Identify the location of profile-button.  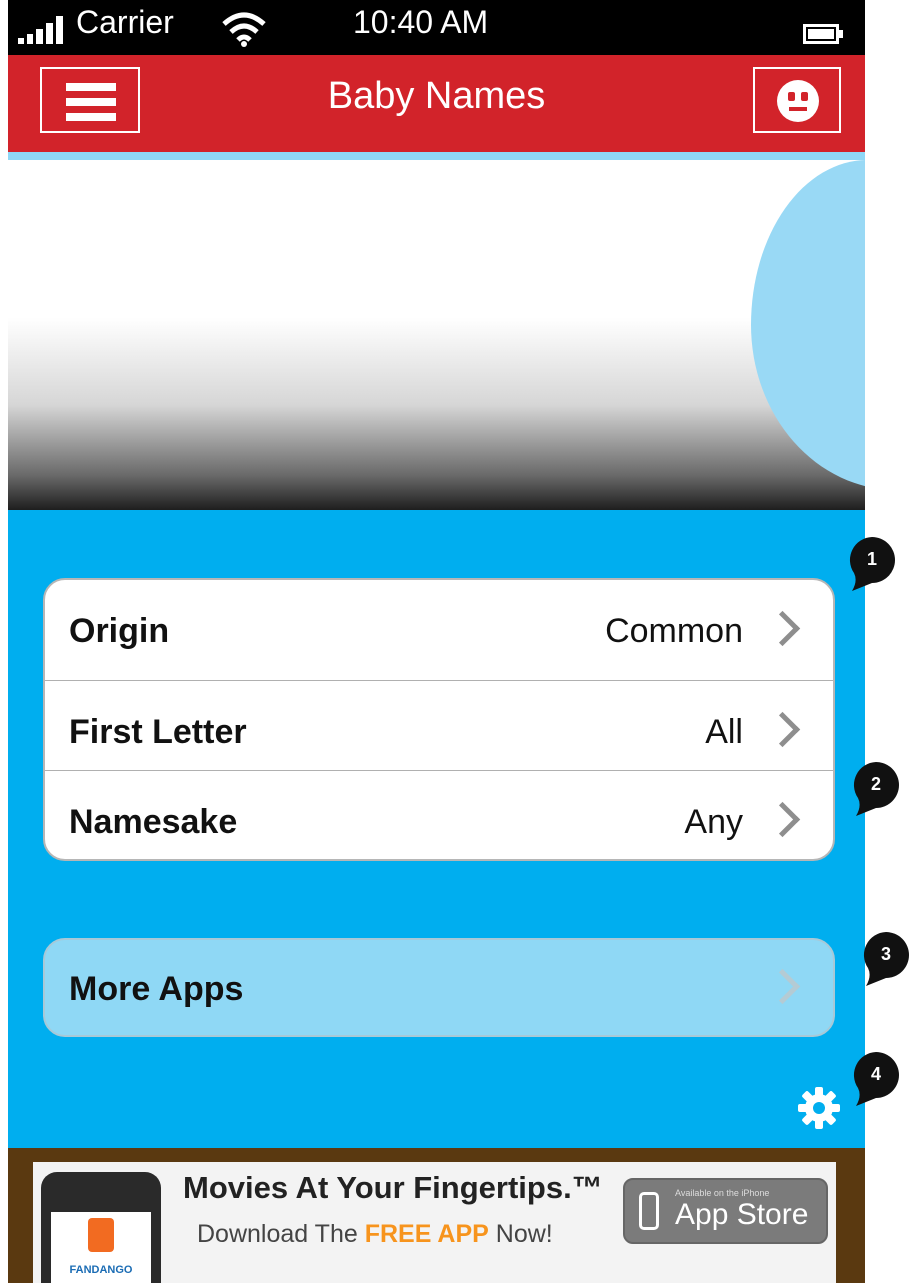
(797, 100).